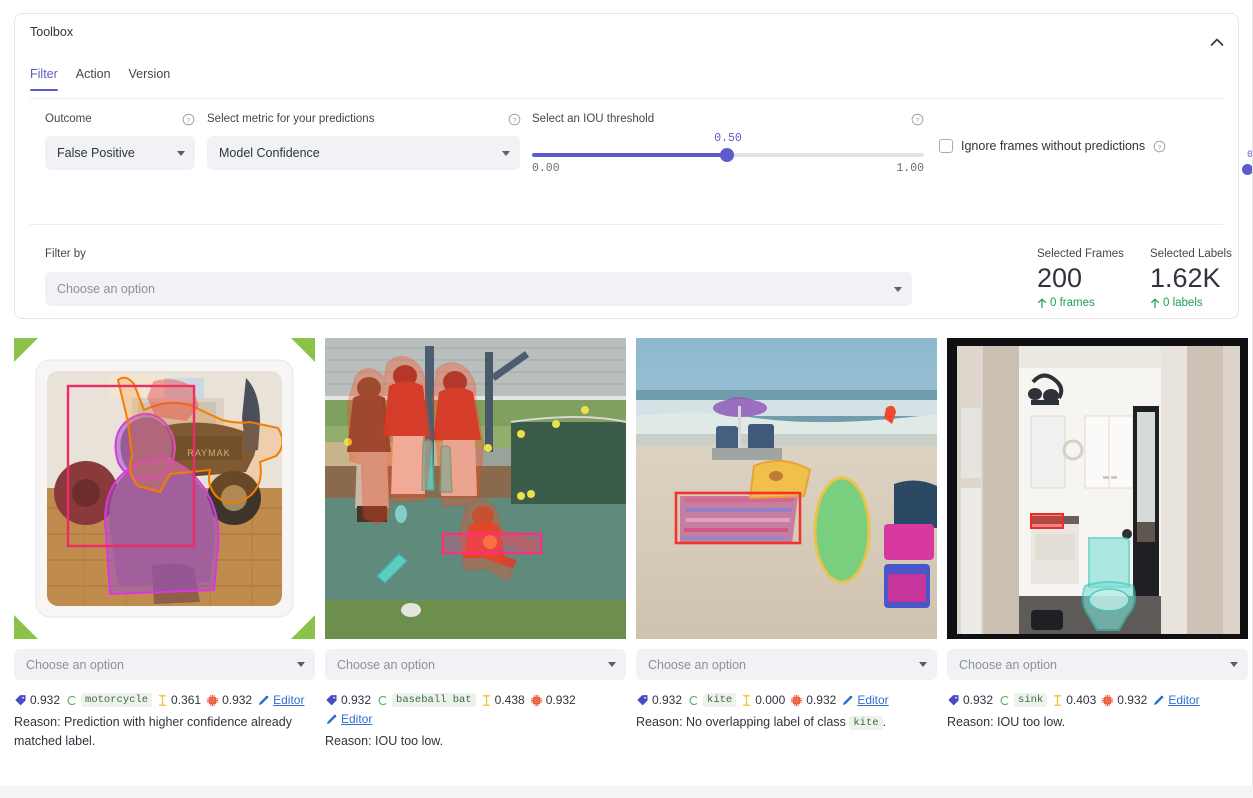 This screenshot has height=798, width=1253. What do you see at coordinates (509, 700) in the screenshot?
I see `iou-value: 0.438` at bounding box center [509, 700].